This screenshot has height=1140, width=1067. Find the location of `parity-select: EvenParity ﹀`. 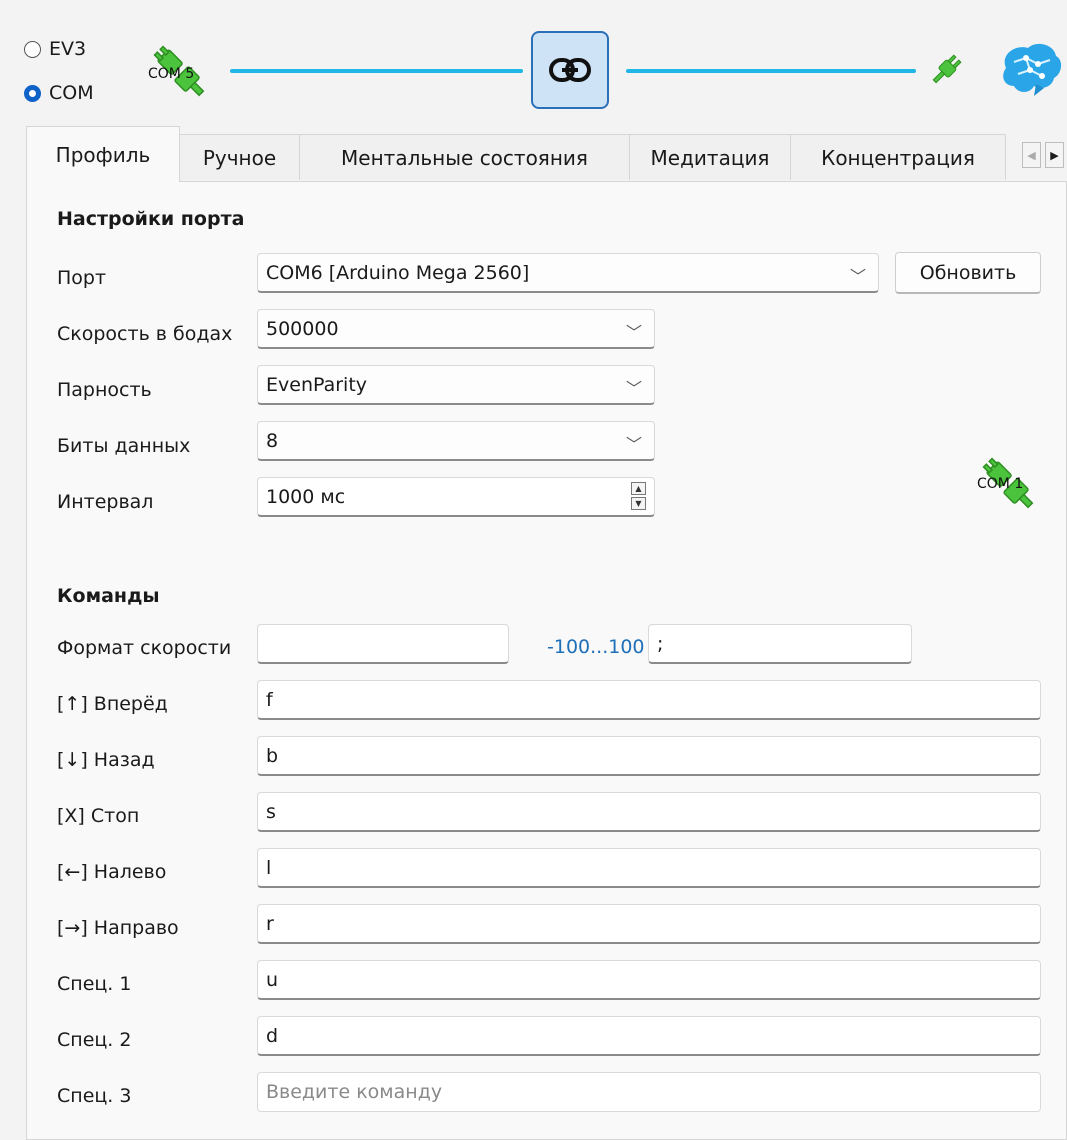

parity-select: EvenParity ﹀ is located at coordinates (456, 385).